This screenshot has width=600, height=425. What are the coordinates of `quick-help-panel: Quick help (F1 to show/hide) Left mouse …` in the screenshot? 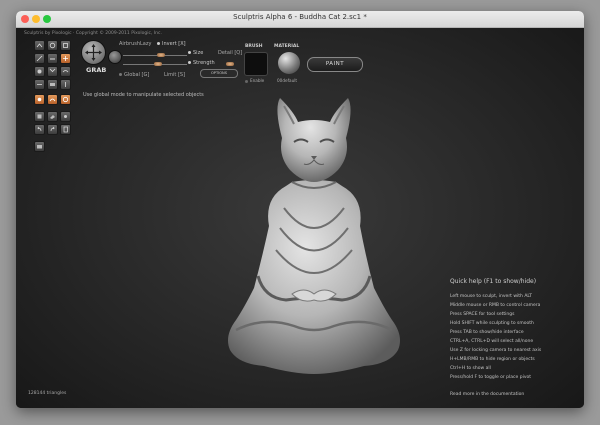 It's located at (515, 337).